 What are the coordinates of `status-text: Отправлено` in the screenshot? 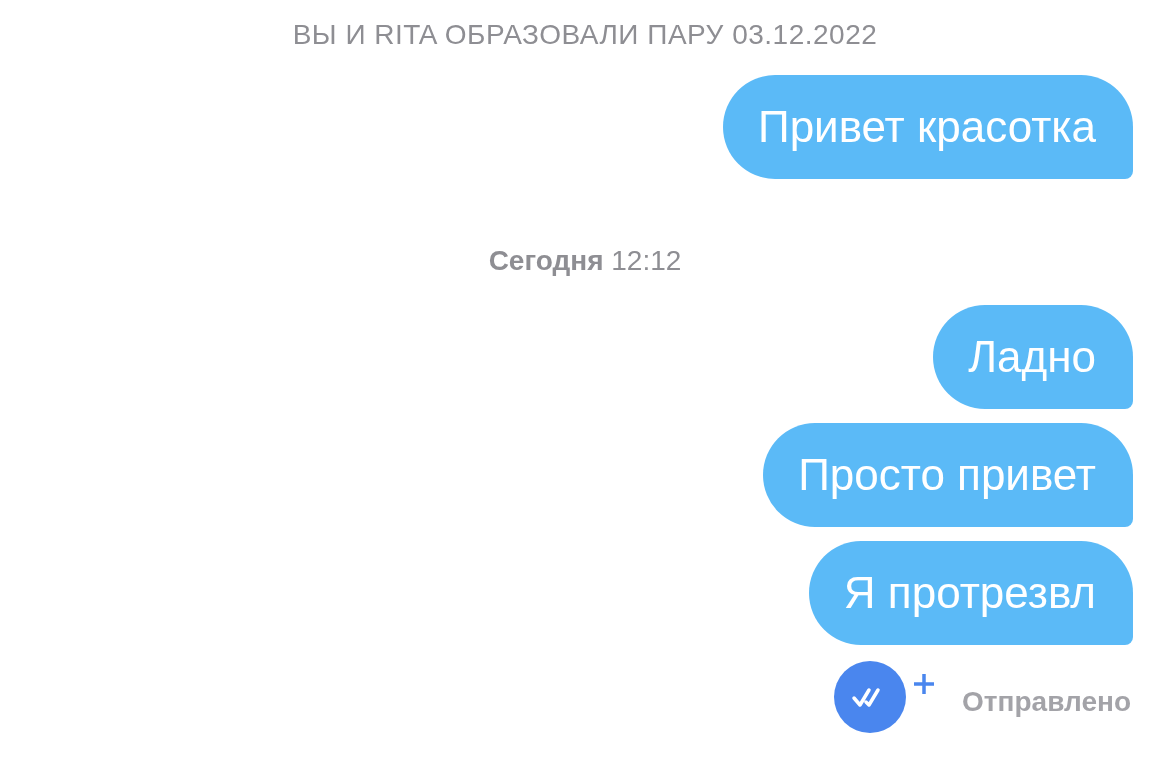 It's located at (1046, 702).